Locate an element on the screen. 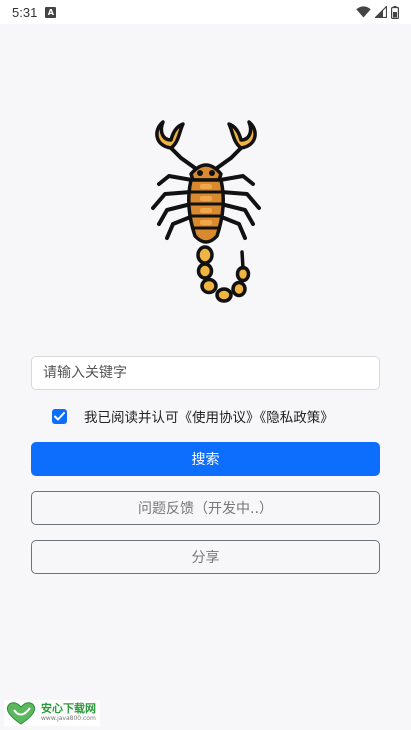  status-icons is located at coordinates (377, 12).